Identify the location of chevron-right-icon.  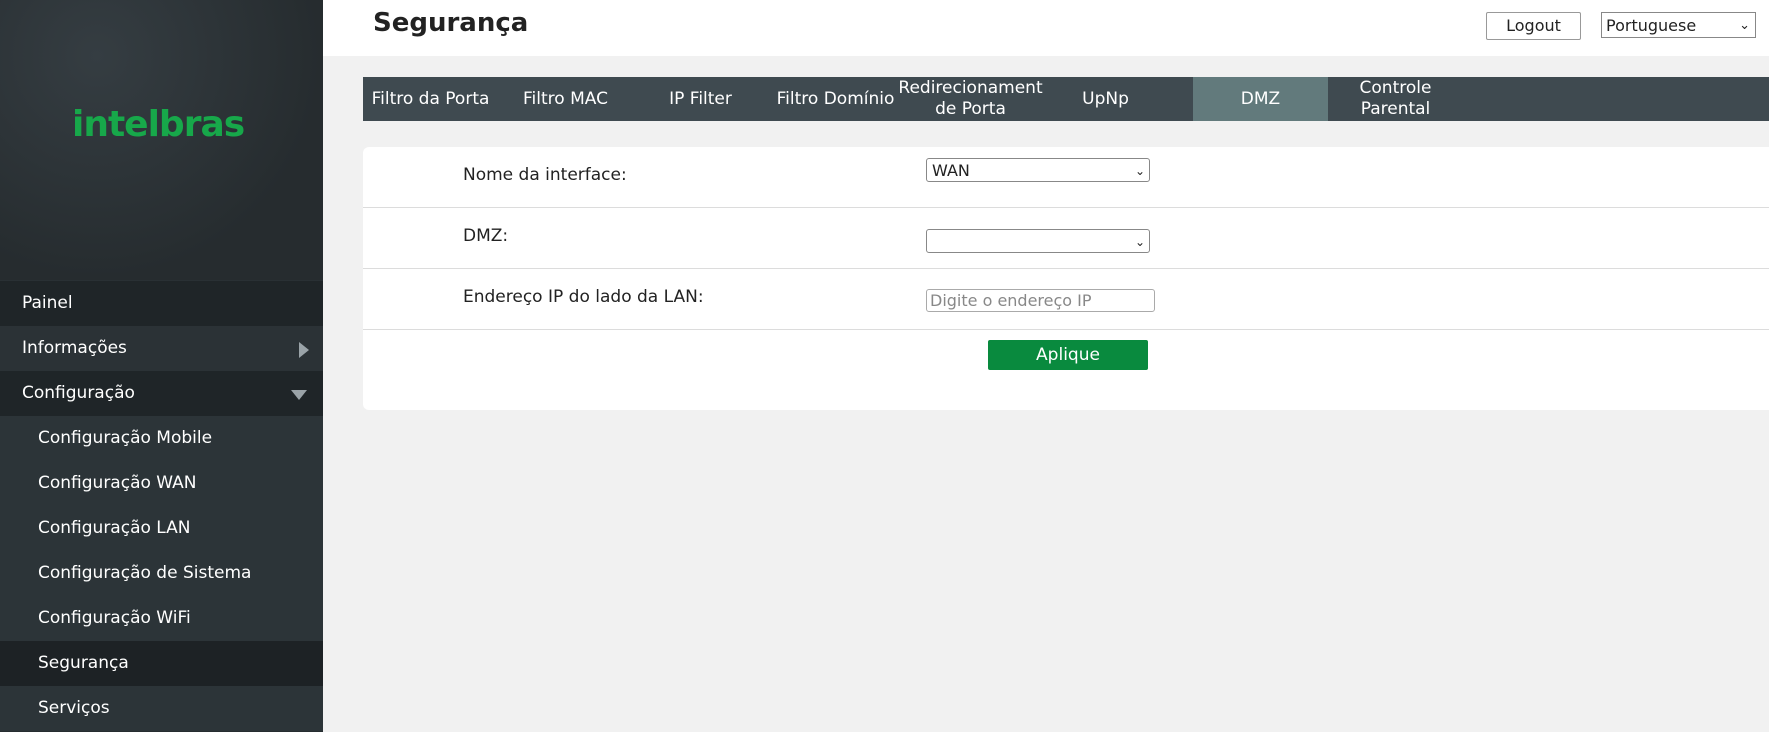
(304, 350).